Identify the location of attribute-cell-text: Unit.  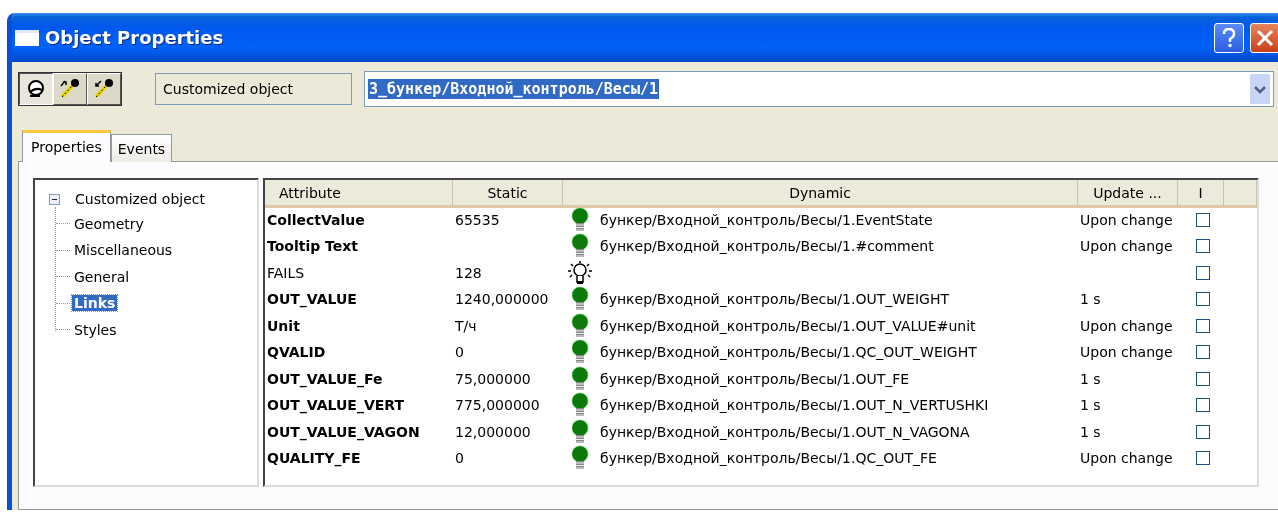
(283, 326).